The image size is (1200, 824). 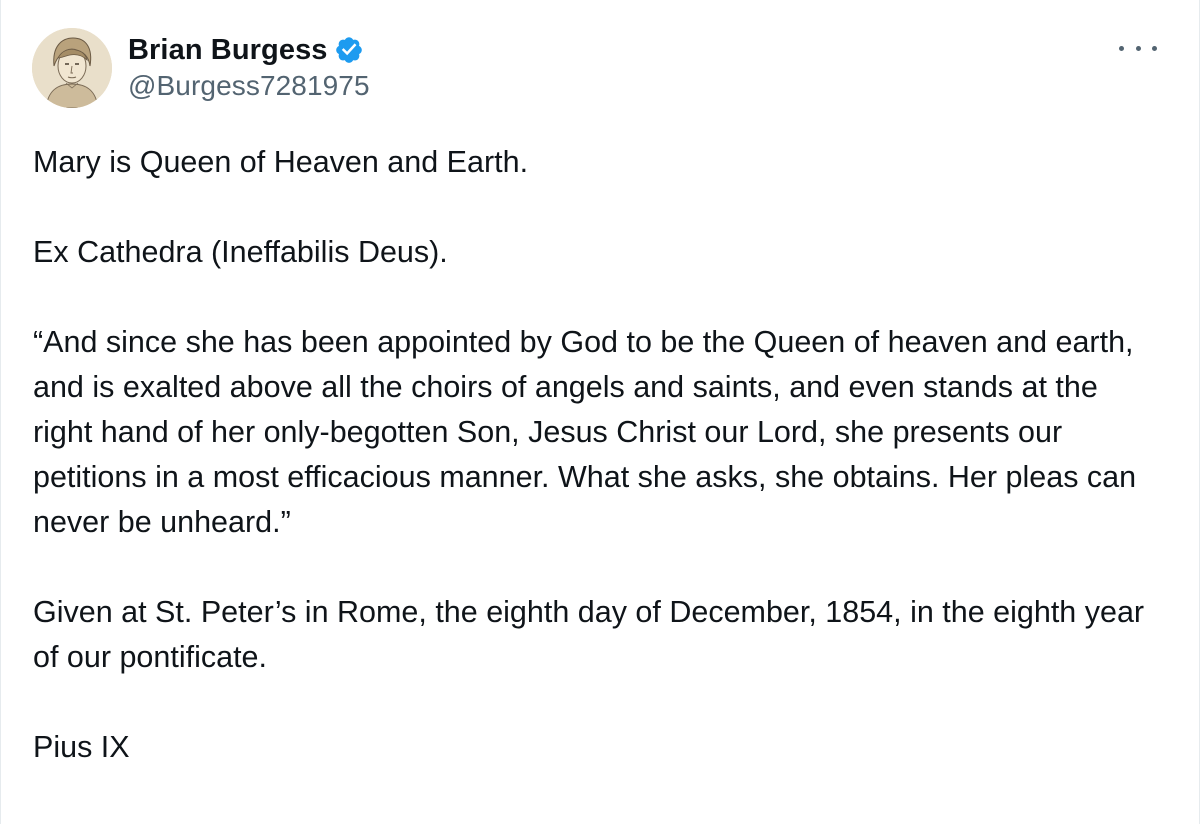 I want to click on more-options-icon, so click(x=1138, y=48).